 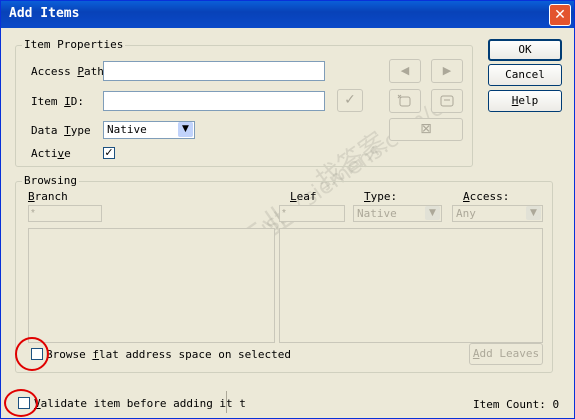 I want to click on type-filter-value: Native, so click(x=377, y=213).